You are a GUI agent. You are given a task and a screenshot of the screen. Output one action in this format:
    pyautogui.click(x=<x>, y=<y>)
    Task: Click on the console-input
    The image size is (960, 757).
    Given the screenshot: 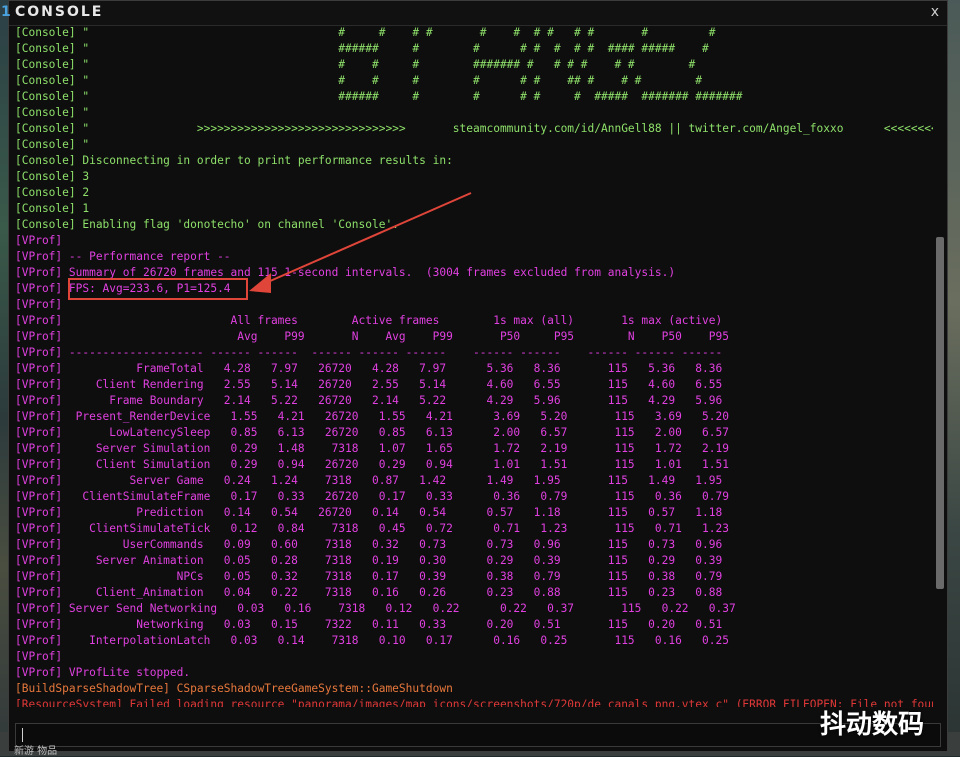 What is the action you would take?
    pyautogui.click(x=478, y=735)
    